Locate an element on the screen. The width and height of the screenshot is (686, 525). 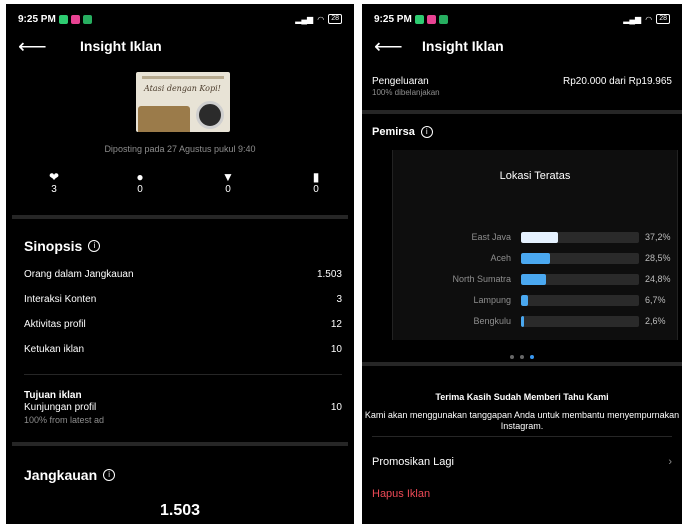
delete-ad-item: Hapus Iklan is located at coordinates (522, 494).